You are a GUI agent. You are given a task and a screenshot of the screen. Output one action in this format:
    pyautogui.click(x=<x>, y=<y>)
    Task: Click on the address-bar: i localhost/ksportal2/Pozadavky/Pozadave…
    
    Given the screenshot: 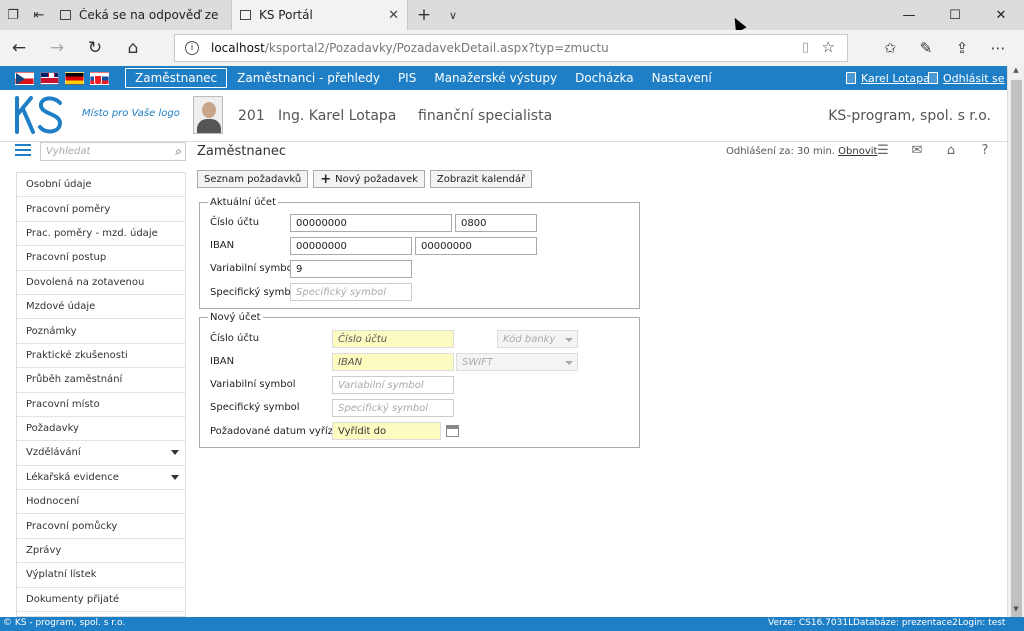 What is the action you would take?
    pyautogui.click(x=511, y=48)
    